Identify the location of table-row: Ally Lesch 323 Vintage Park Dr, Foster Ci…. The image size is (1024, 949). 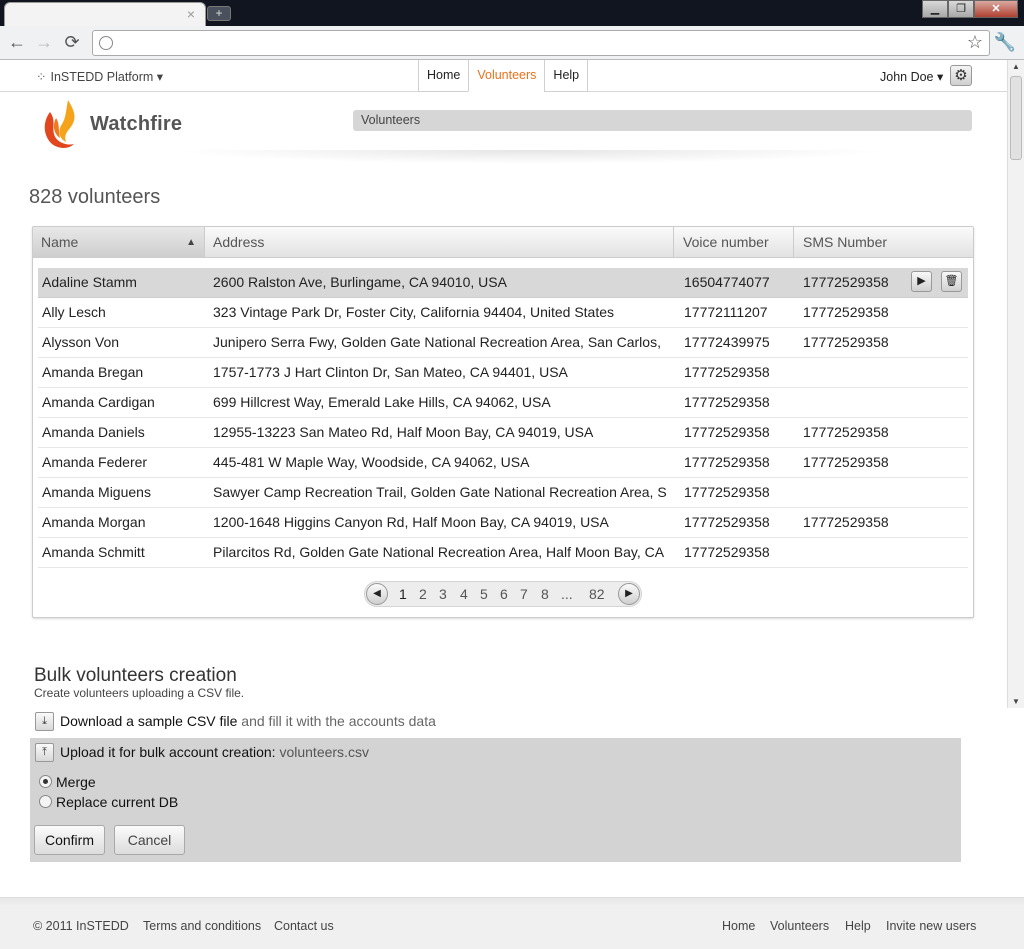
(503, 313).